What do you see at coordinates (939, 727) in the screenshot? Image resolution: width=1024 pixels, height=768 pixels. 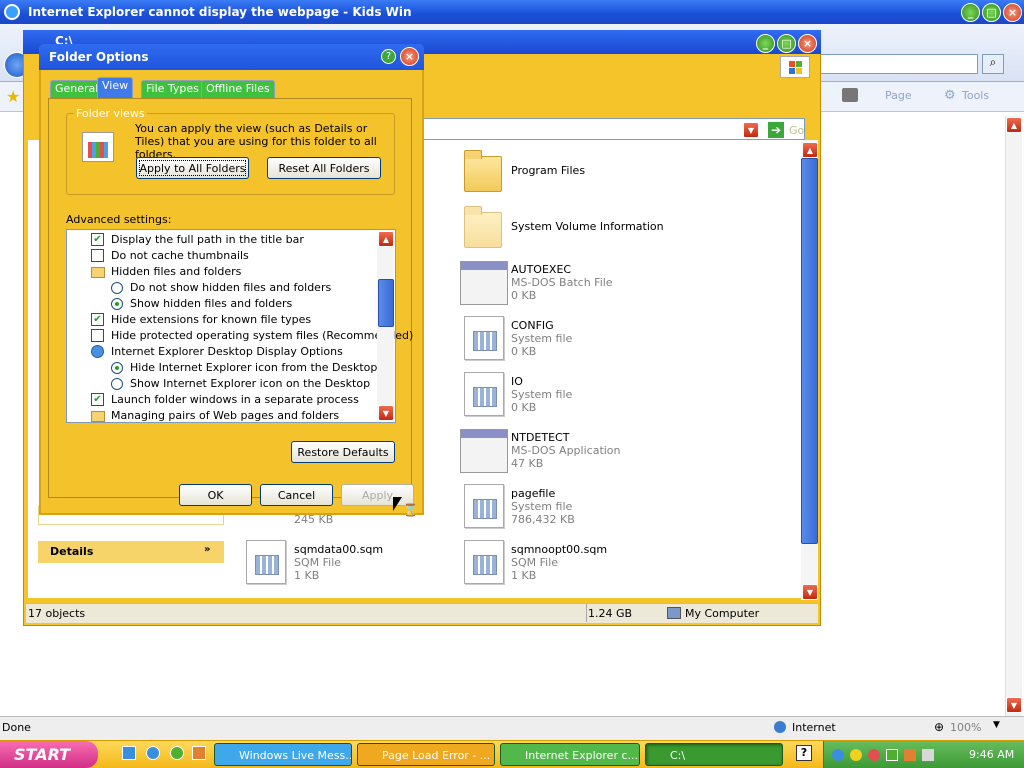 I see `zoom-icon: ⊕` at bounding box center [939, 727].